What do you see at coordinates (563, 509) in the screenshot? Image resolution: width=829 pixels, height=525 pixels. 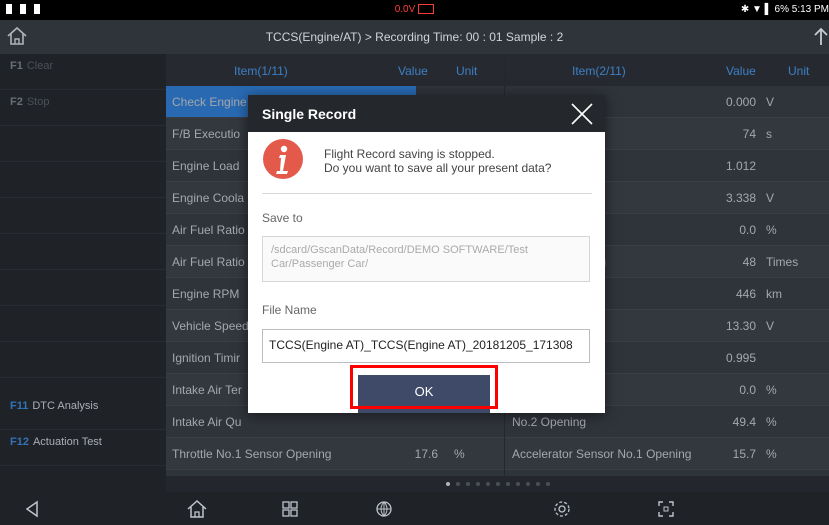 I see `settings-gear-icon` at bounding box center [563, 509].